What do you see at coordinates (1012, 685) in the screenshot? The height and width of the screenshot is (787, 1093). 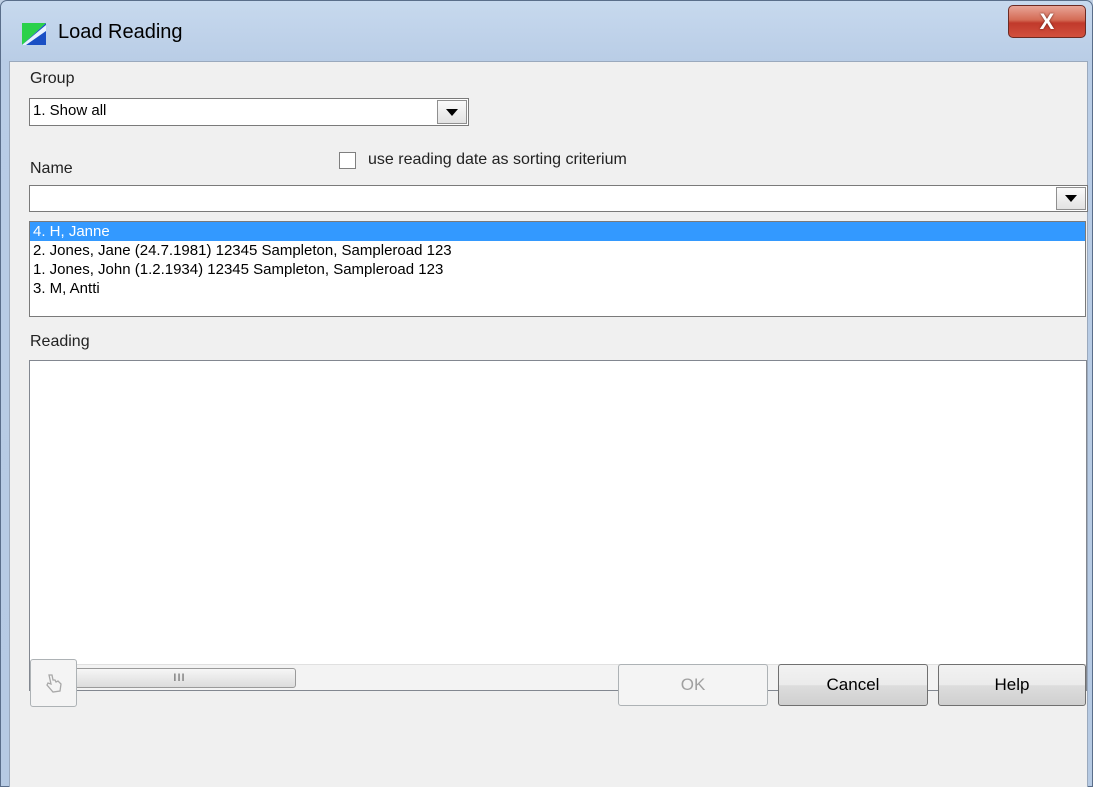 I see `help-button: Help` at bounding box center [1012, 685].